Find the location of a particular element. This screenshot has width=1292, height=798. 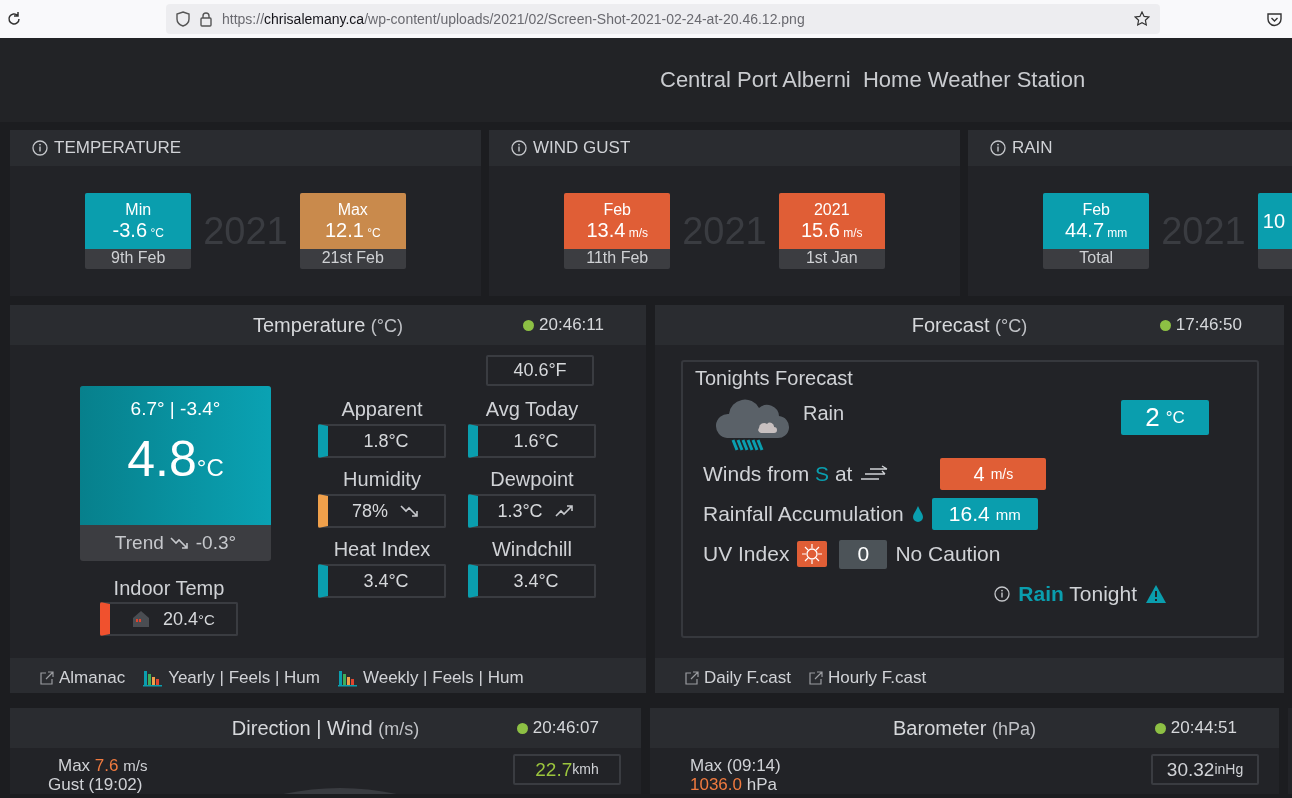

star-icon is located at coordinates (1142, 19).